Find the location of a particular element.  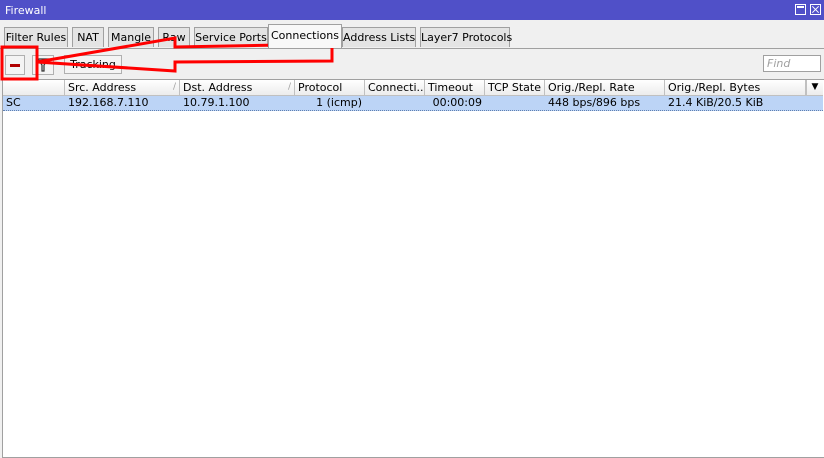

highlight-box is located at coordinates (19, 63).